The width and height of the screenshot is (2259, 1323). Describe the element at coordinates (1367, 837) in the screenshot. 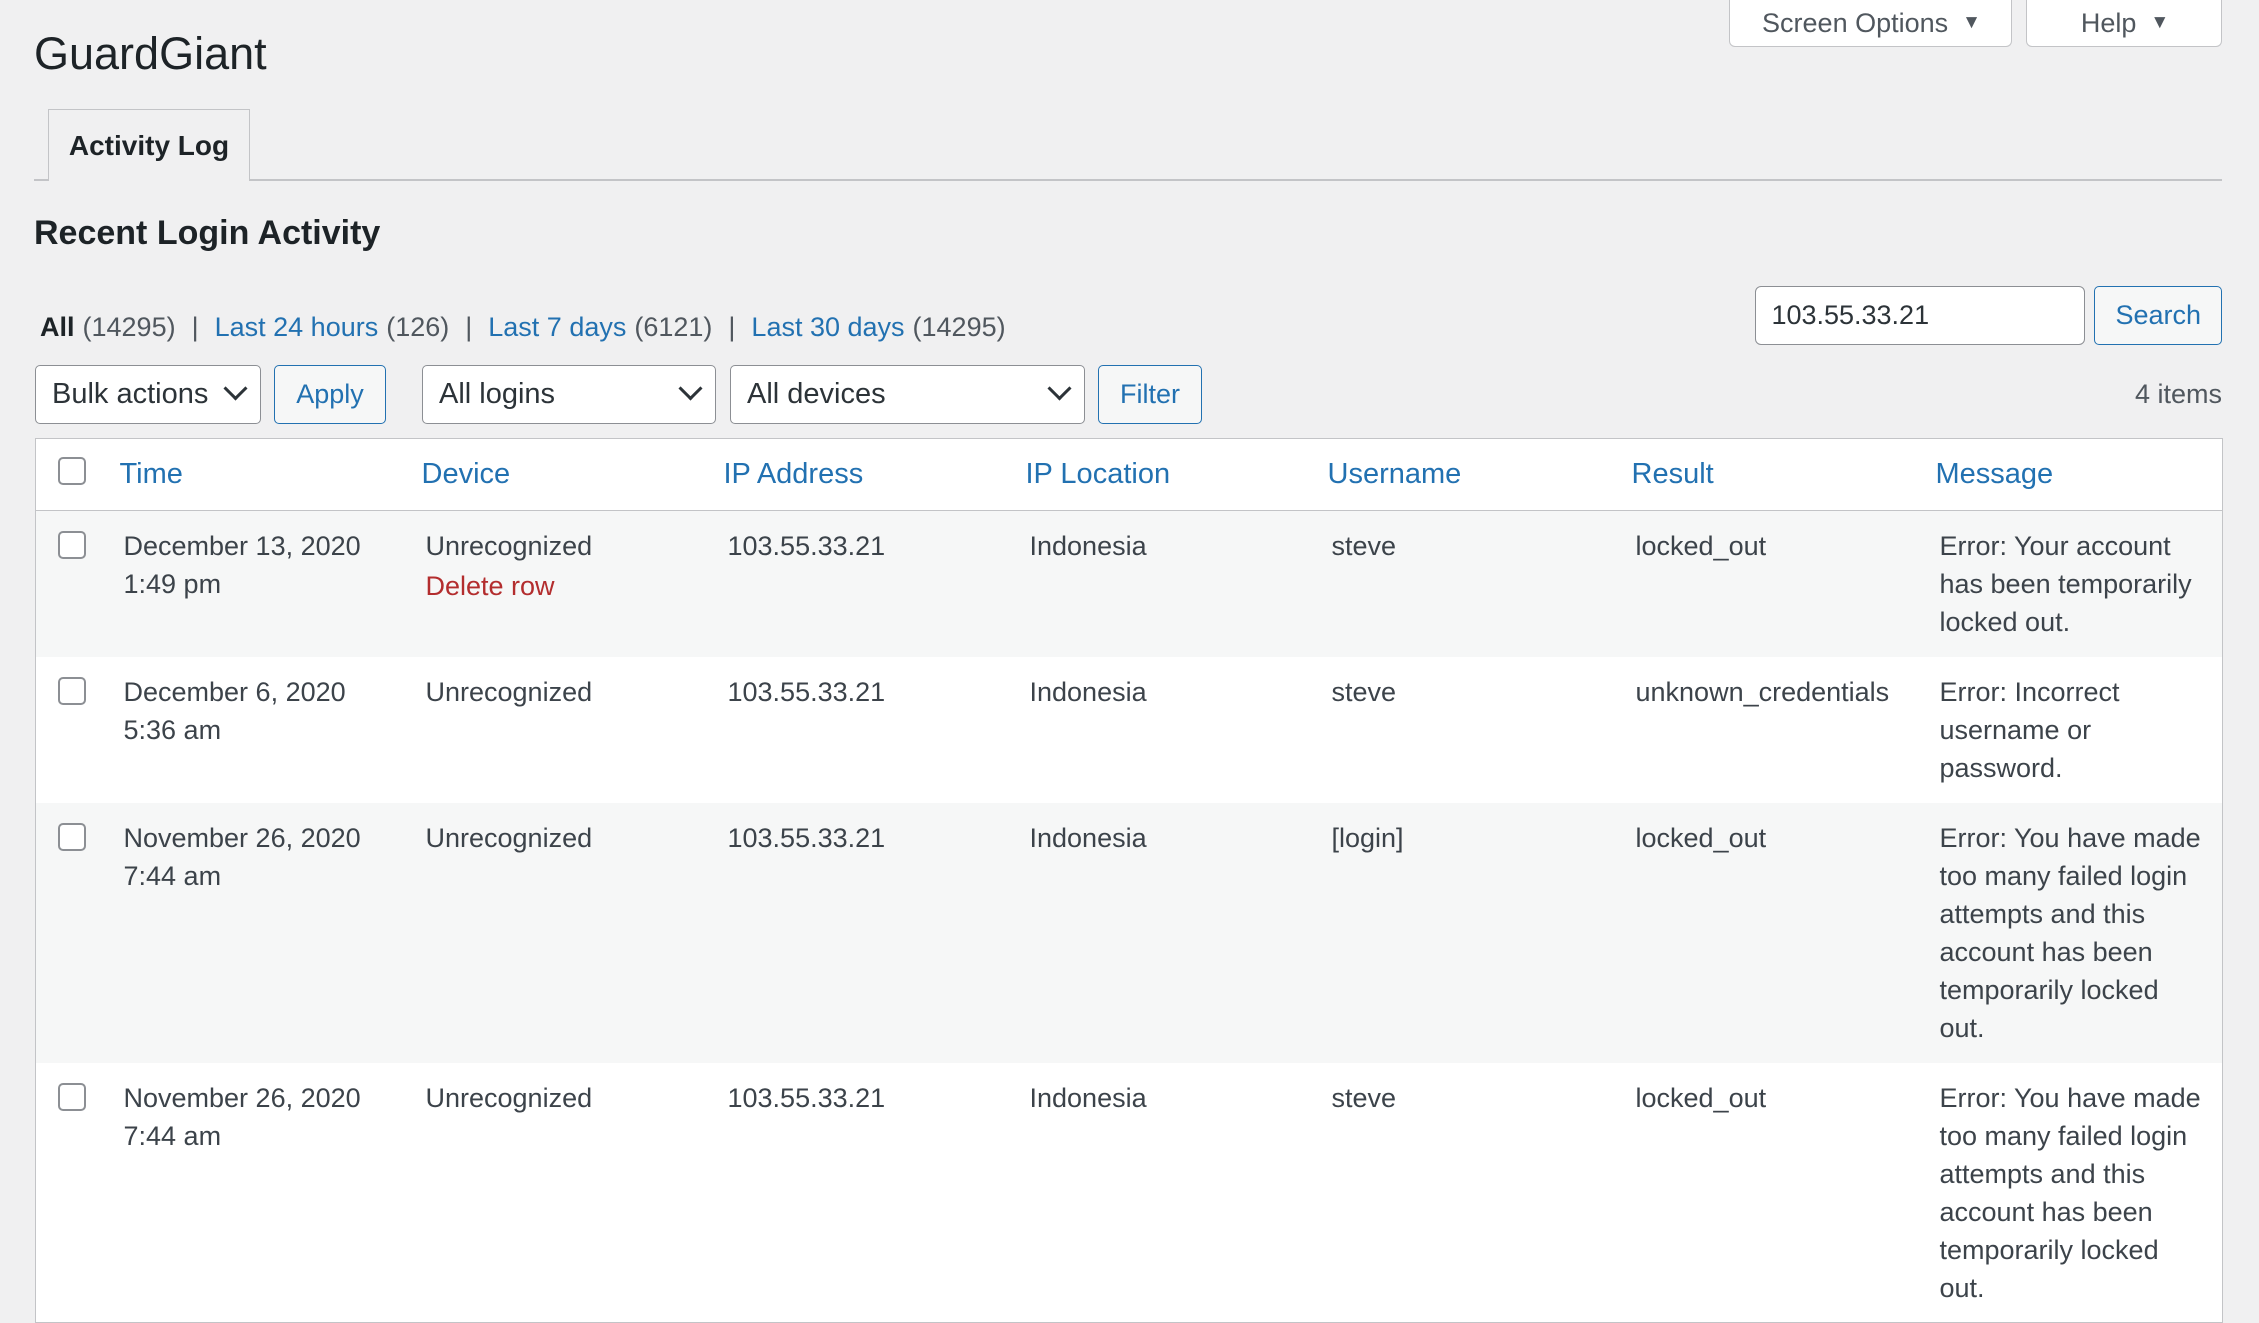

I see `username-cell: [login]` at that location.